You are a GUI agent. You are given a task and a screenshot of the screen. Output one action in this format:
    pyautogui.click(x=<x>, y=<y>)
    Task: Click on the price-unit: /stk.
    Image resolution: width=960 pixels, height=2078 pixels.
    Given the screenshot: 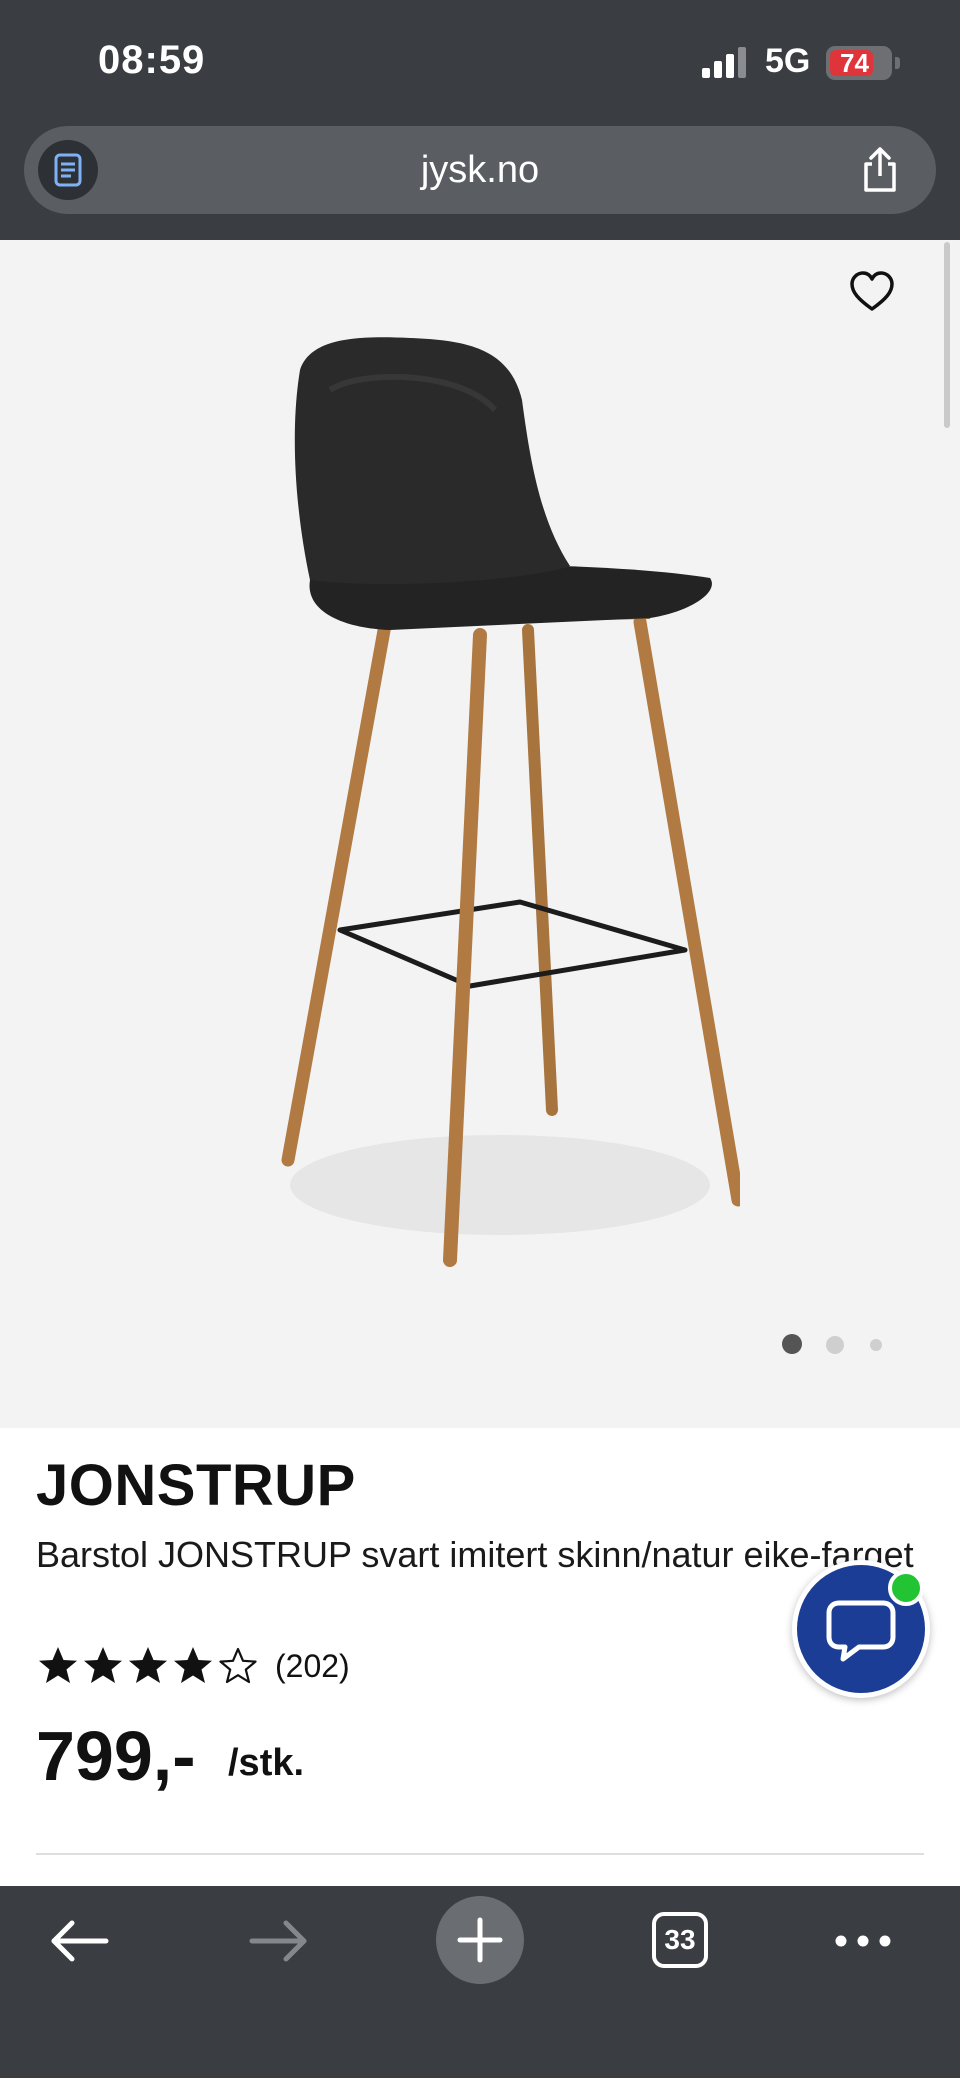 What is the action you would take?
    pyautogui.click(x=266, y=1763)
    